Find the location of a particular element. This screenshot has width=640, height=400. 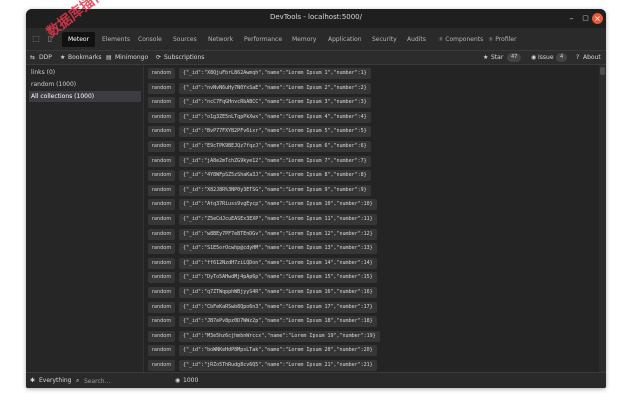

tab-application: Application is located at coordinates (345, 40).